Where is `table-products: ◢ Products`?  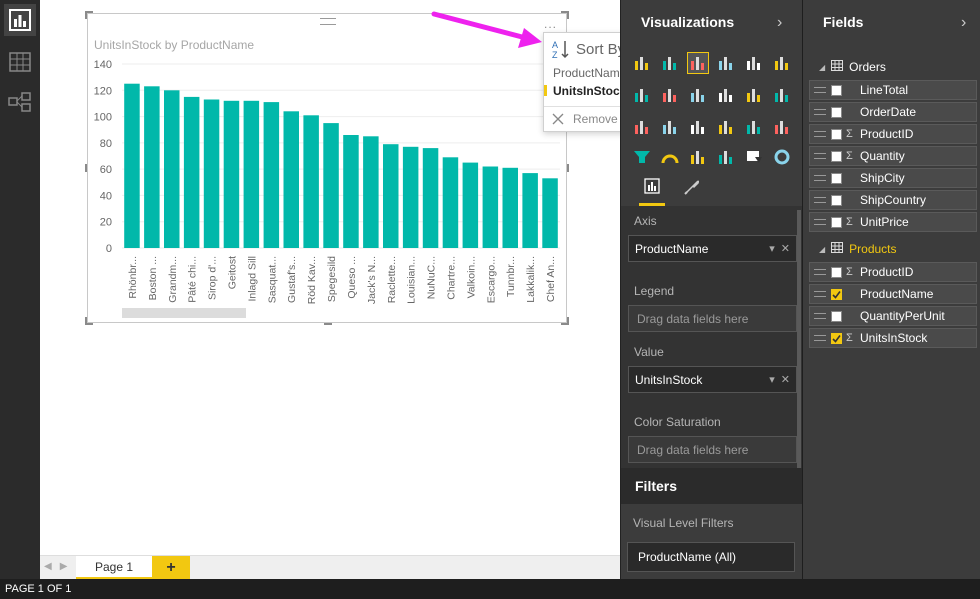 table-products: ◢ Products is located at coordinates (858, 249).